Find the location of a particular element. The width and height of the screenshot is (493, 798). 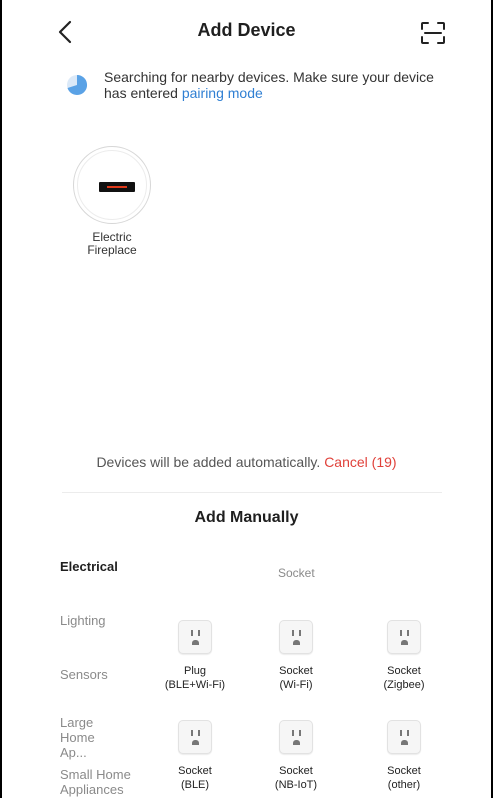

product-socket-other: Socket (other) is located at coordinates (404, 756).